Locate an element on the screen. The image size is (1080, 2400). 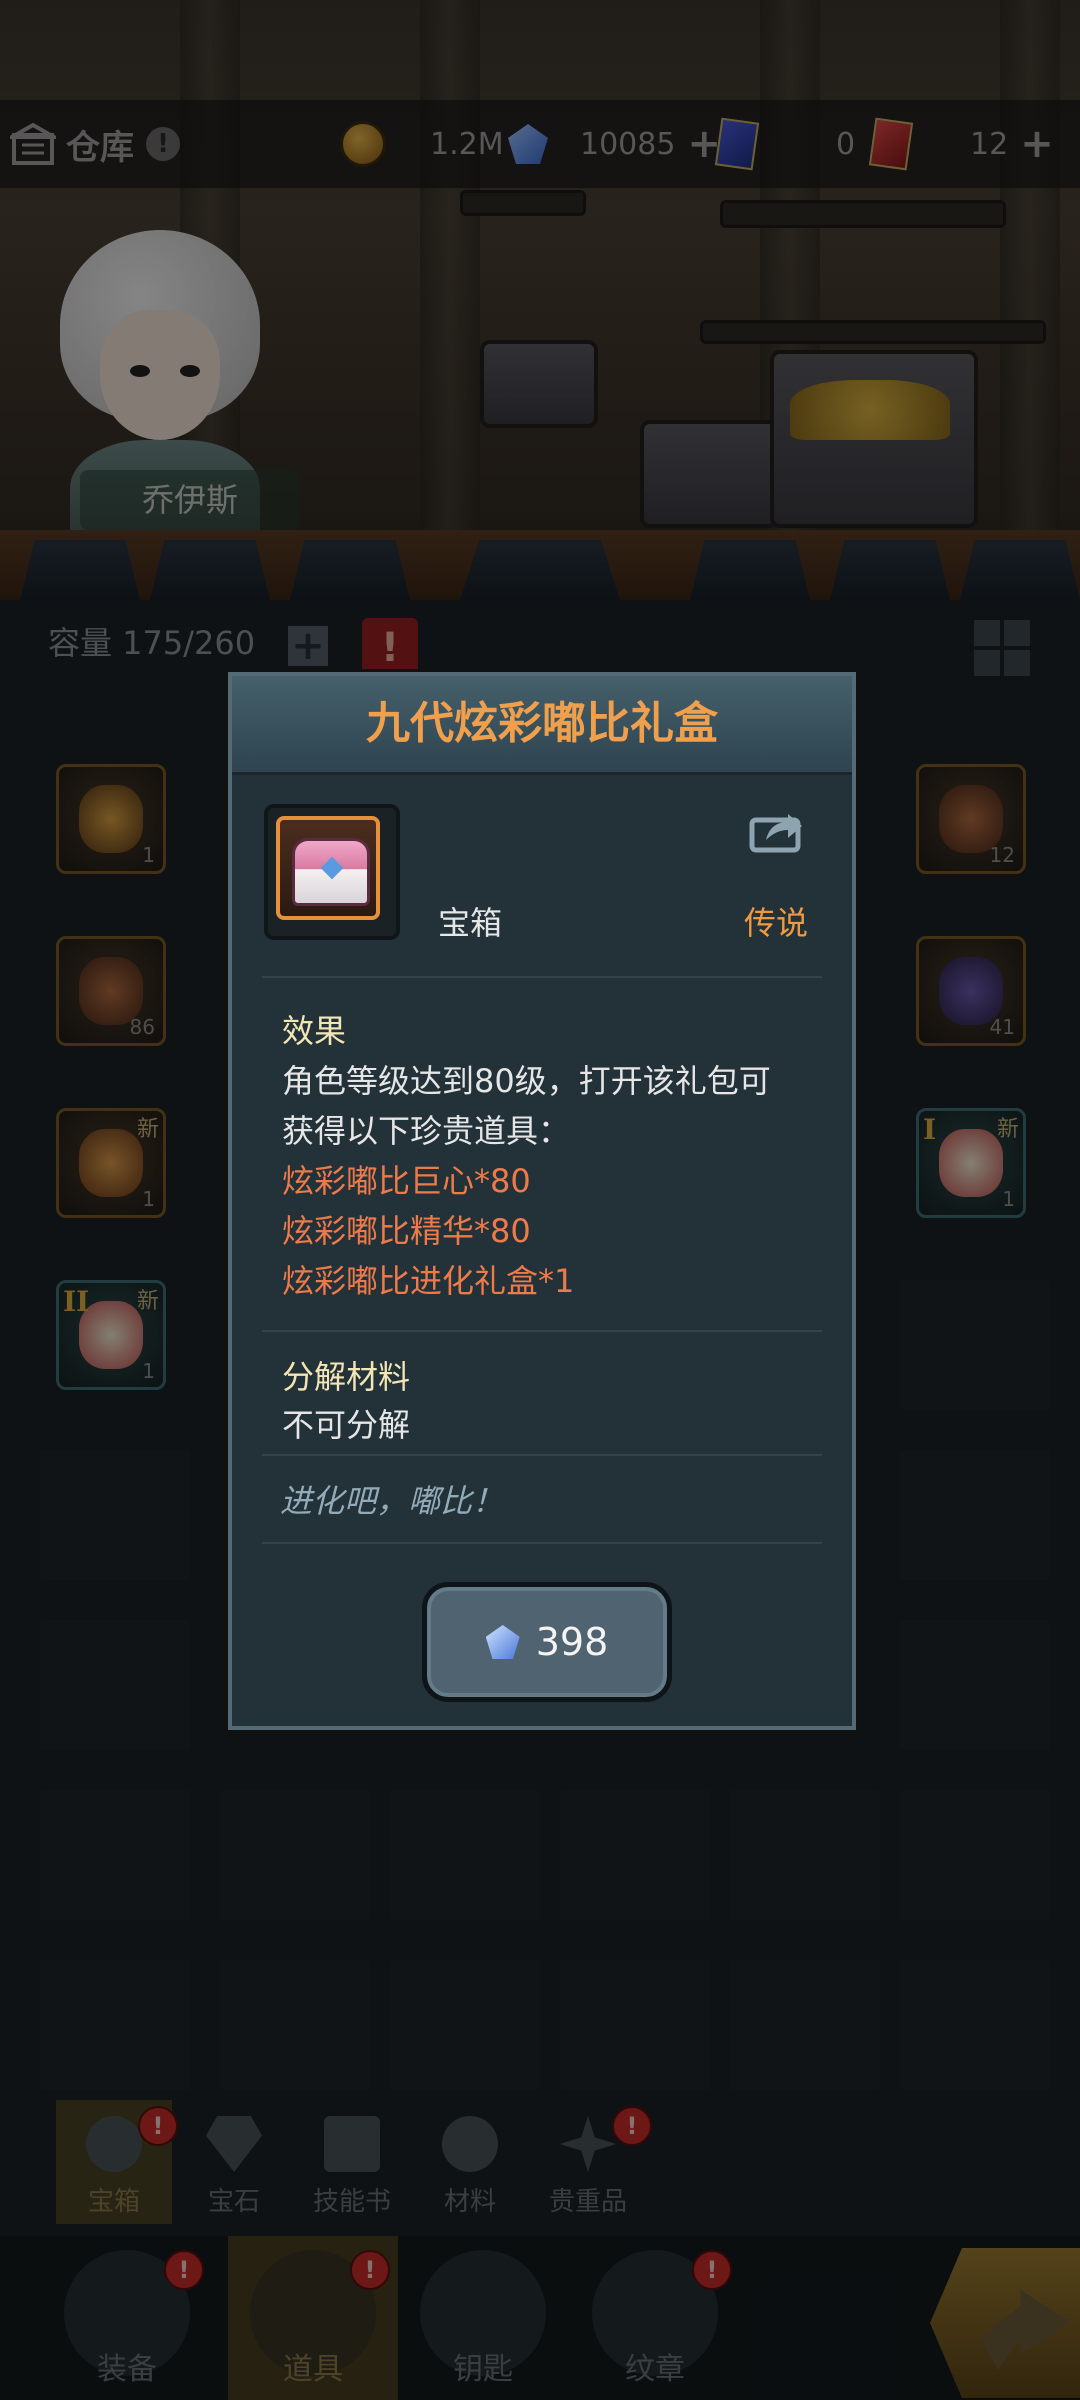
reward-item: 炫彩嘟比进化礼盒*1 is located at coordinates (428, 1281).